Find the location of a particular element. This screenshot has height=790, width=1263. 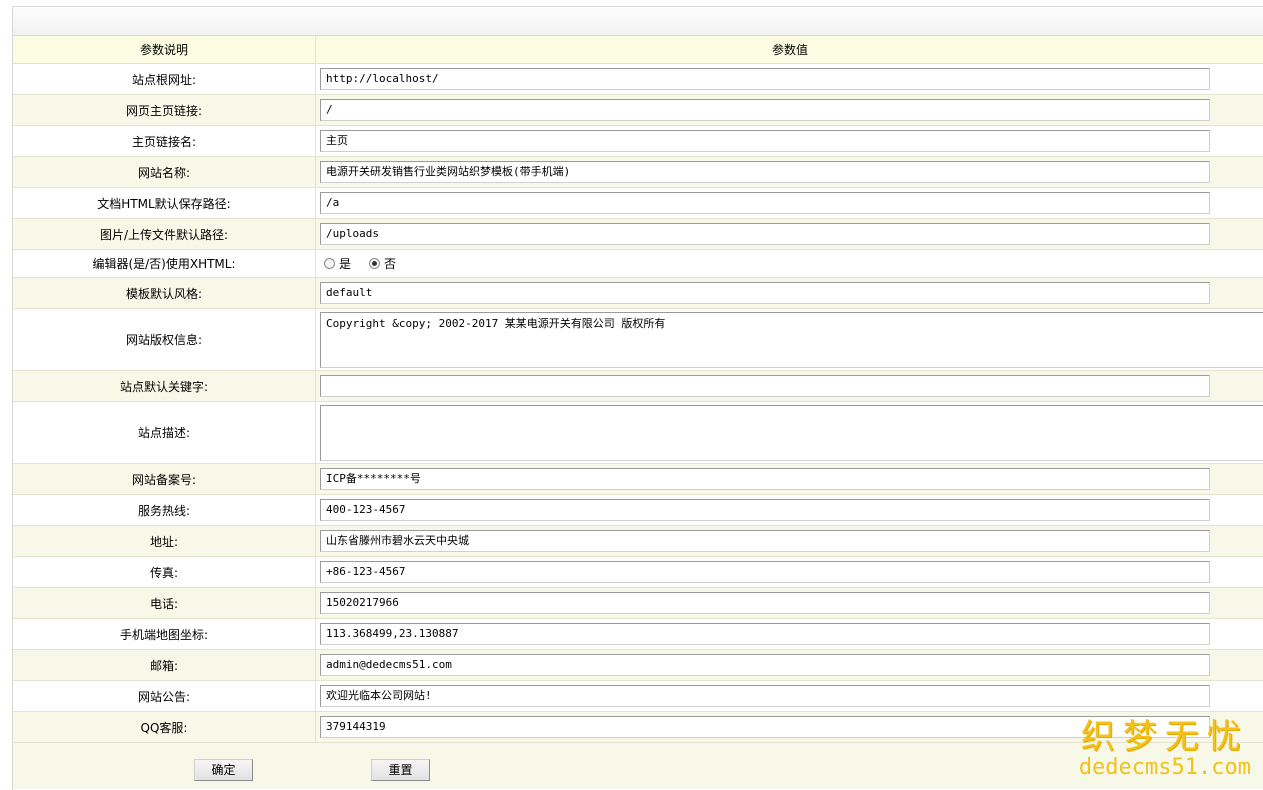

template-style-input: default is located at coordinates (765, 293).